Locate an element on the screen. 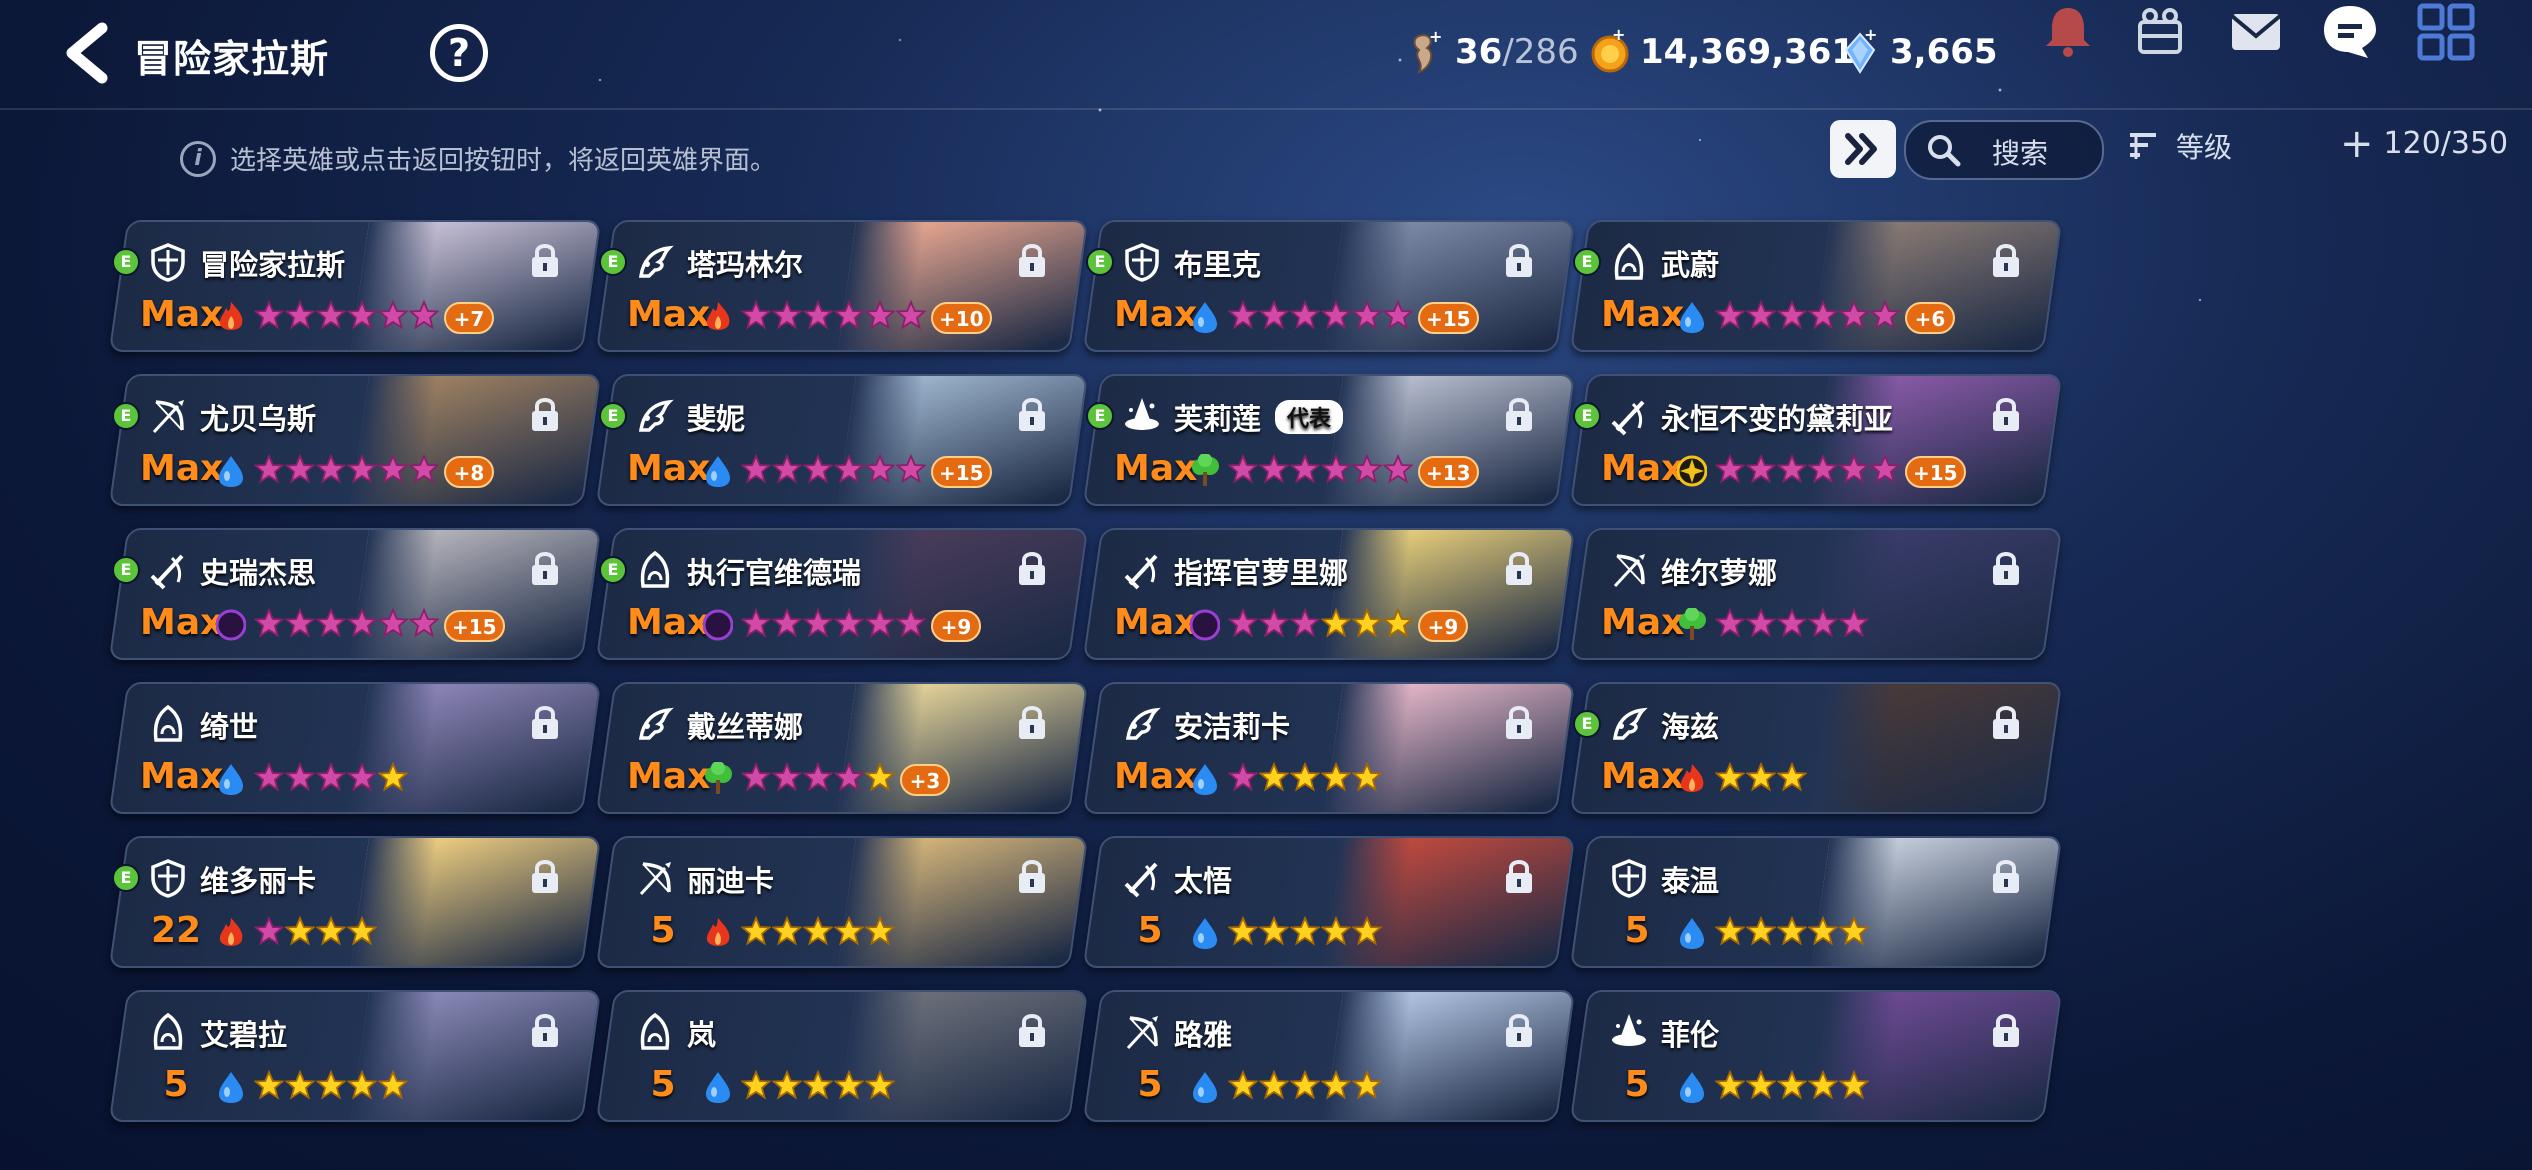 Image resolution: width=2532 pixels, height=1170 pixels. hero-card: 路雅 5 is located at coordinates (1329, 1056).